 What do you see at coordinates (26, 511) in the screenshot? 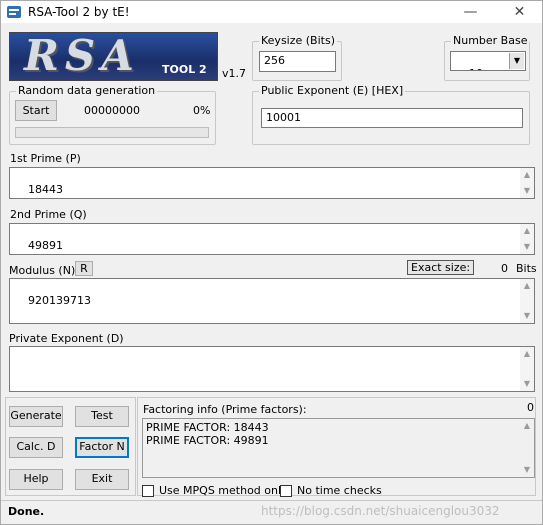
I see `status-text: Done.` at bounding box center [26, 511].